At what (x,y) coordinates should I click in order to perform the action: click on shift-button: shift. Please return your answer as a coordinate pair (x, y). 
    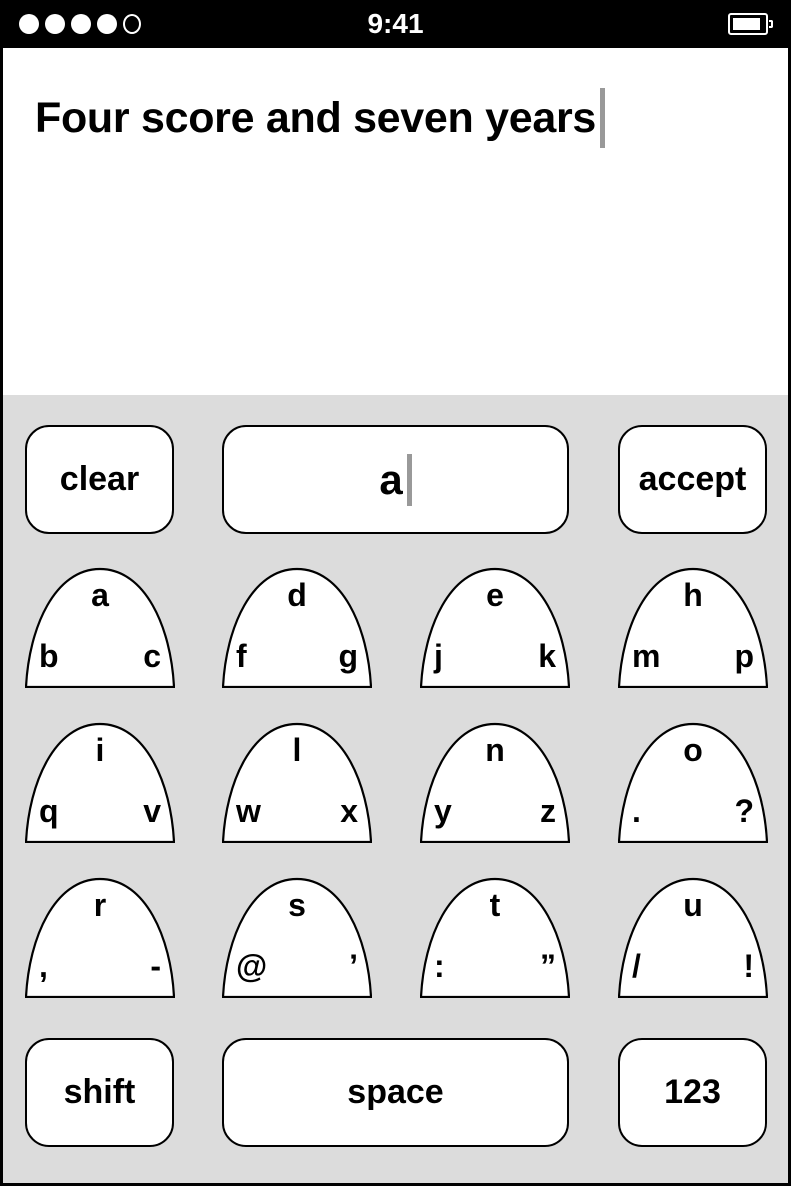
    Looking at the image, I should click on (99, 1092).